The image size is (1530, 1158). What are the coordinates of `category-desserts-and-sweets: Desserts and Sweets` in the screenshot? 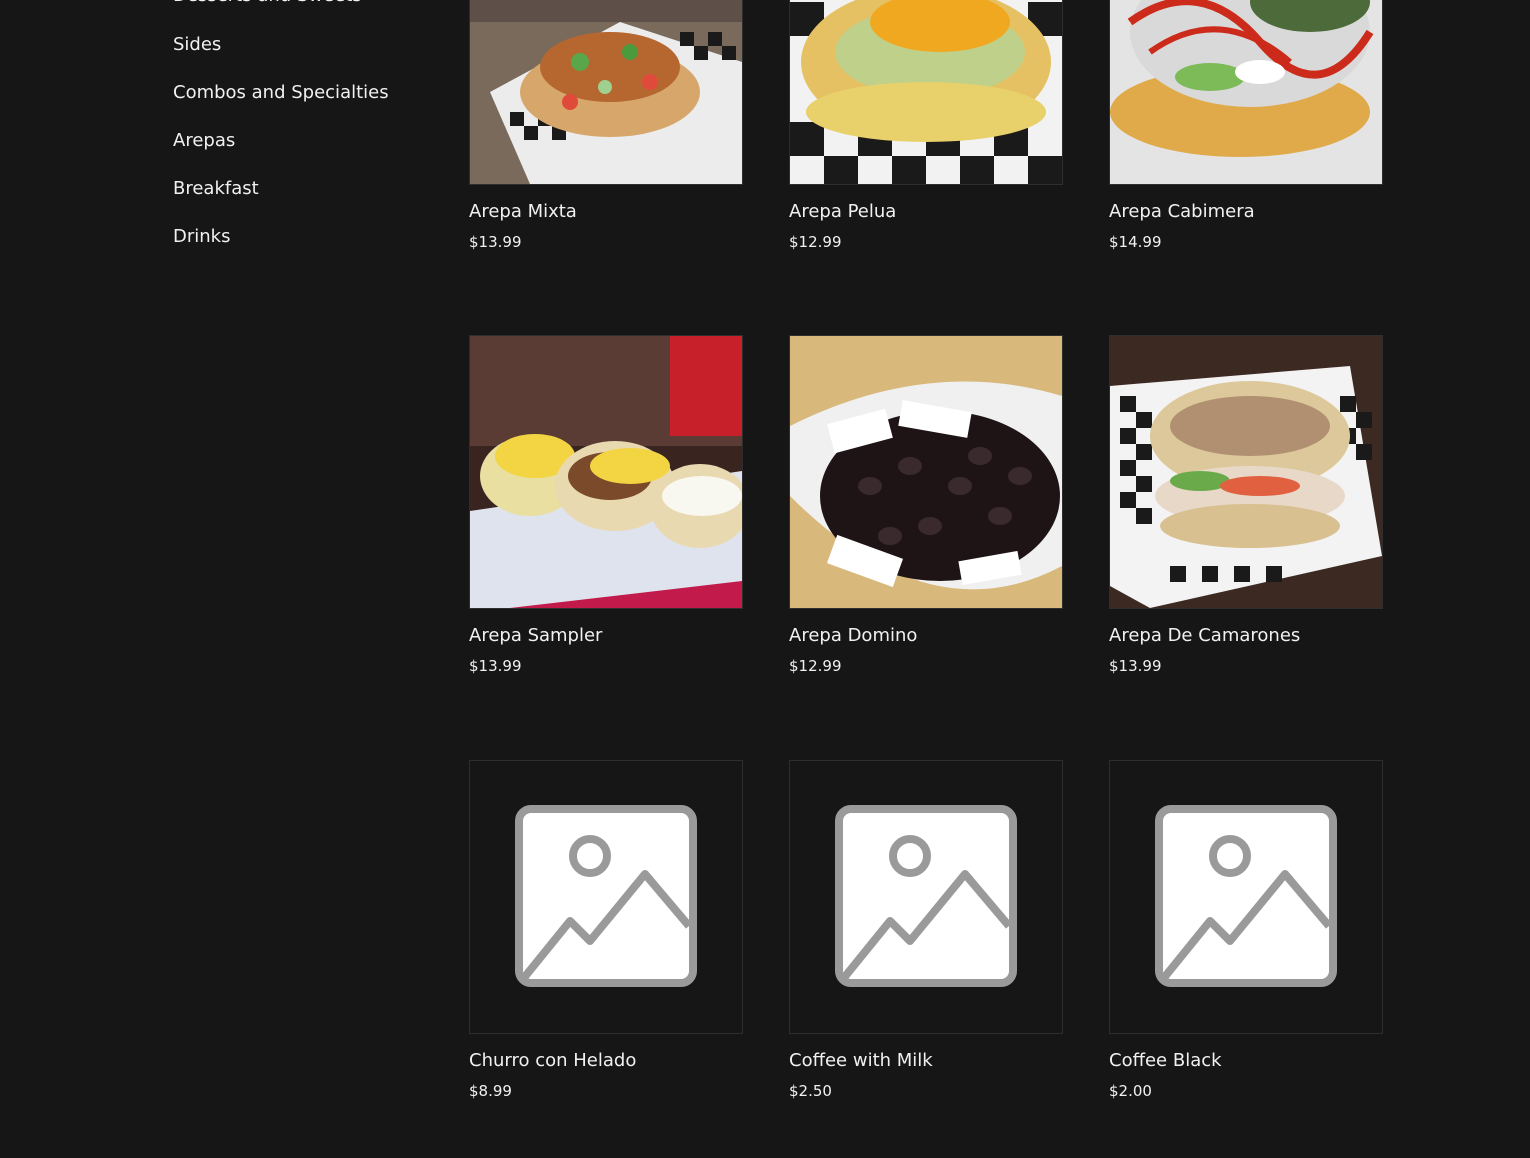 It's located at (267, 4).